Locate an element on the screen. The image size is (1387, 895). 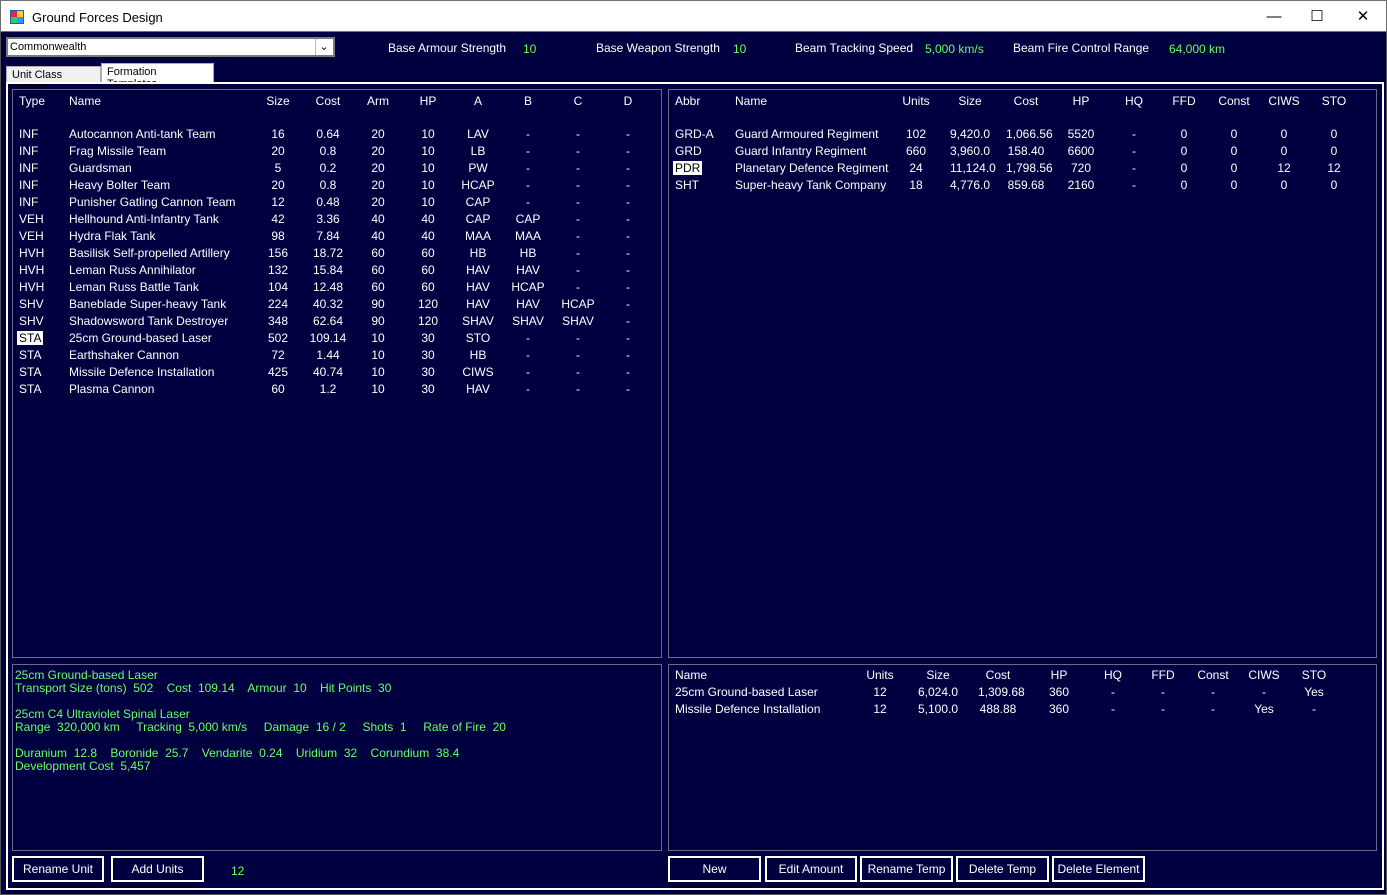
table-cell: 30 is located at coordinates (428, 338).